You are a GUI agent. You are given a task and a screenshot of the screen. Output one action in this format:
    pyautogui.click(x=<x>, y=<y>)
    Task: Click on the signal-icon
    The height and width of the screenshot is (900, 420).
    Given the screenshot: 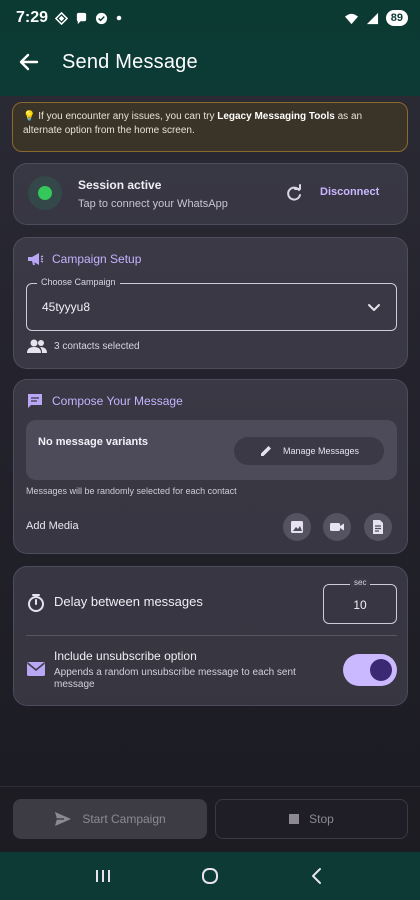 What is the action you would take?
    pyautogui.click(x=372, y=18)
    